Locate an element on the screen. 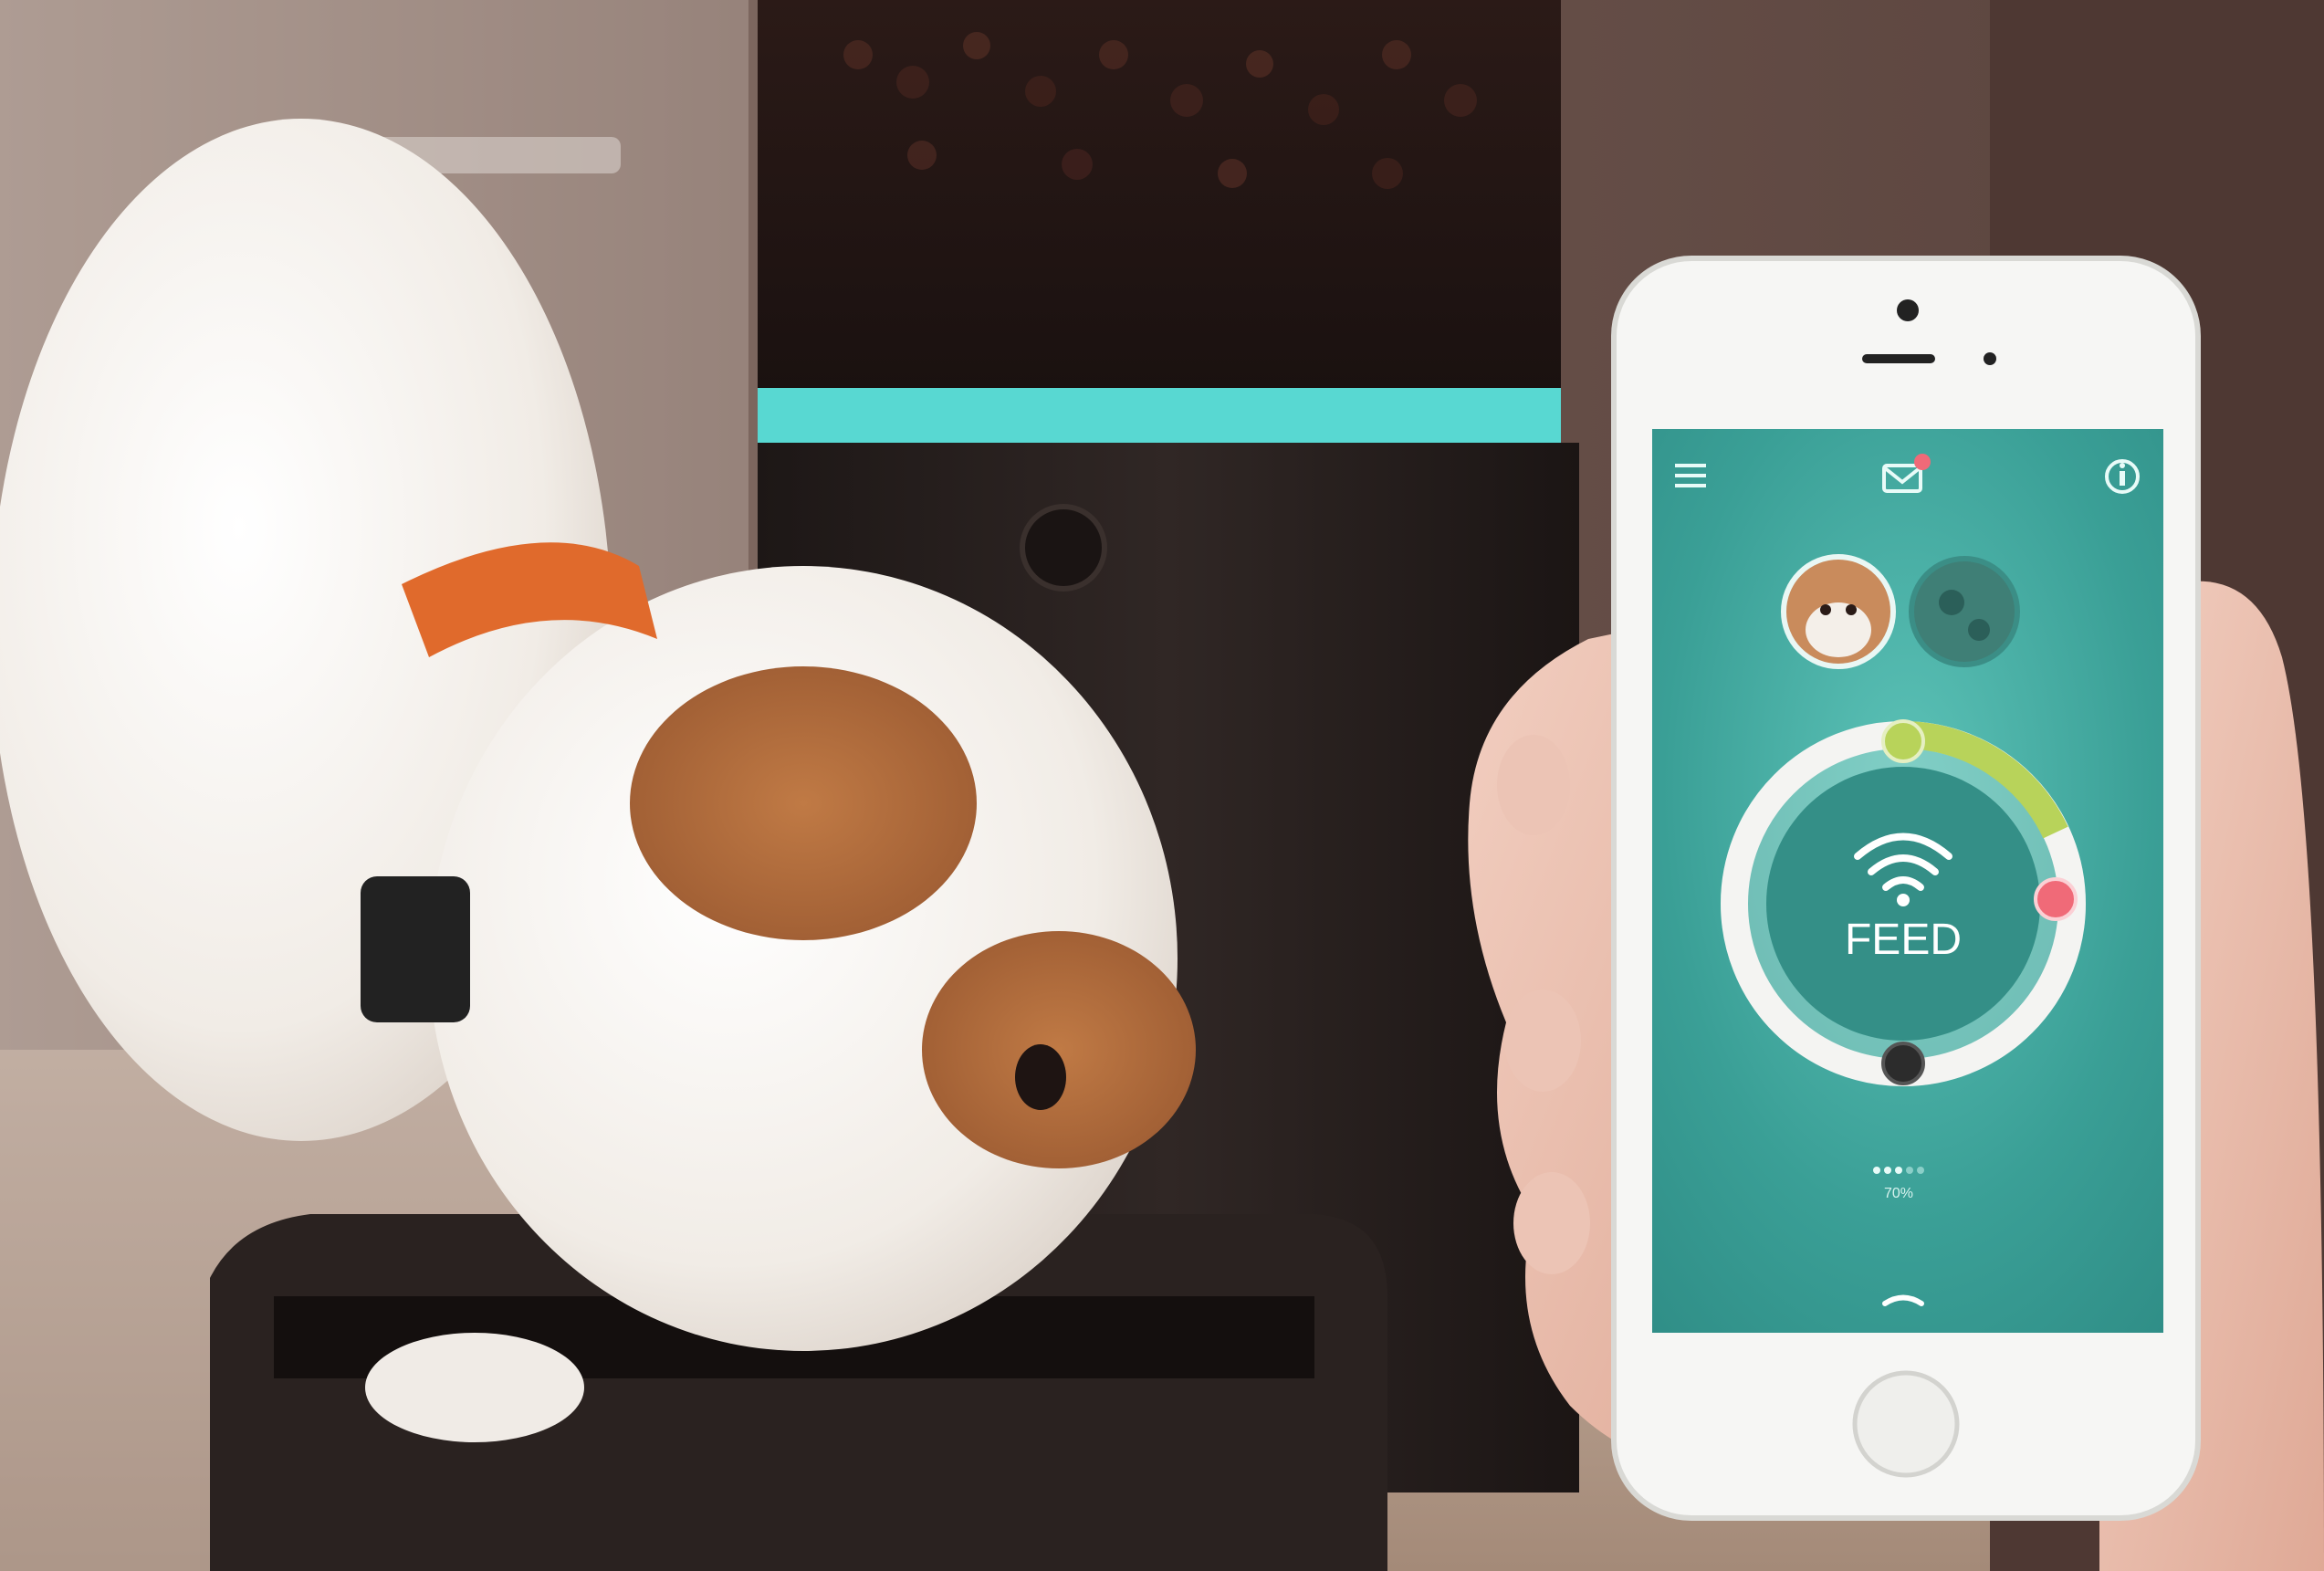  dial-handle-bottom is located at coordinates (1903, 1063).